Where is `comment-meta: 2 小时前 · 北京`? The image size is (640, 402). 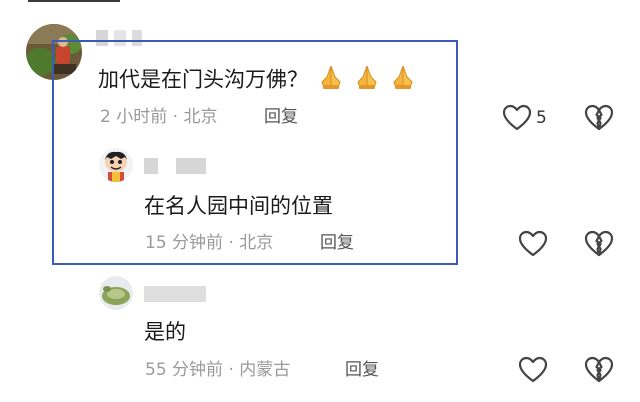
comment-meta: 2 小时前 · 北京 is located at coordinates (158, 117).